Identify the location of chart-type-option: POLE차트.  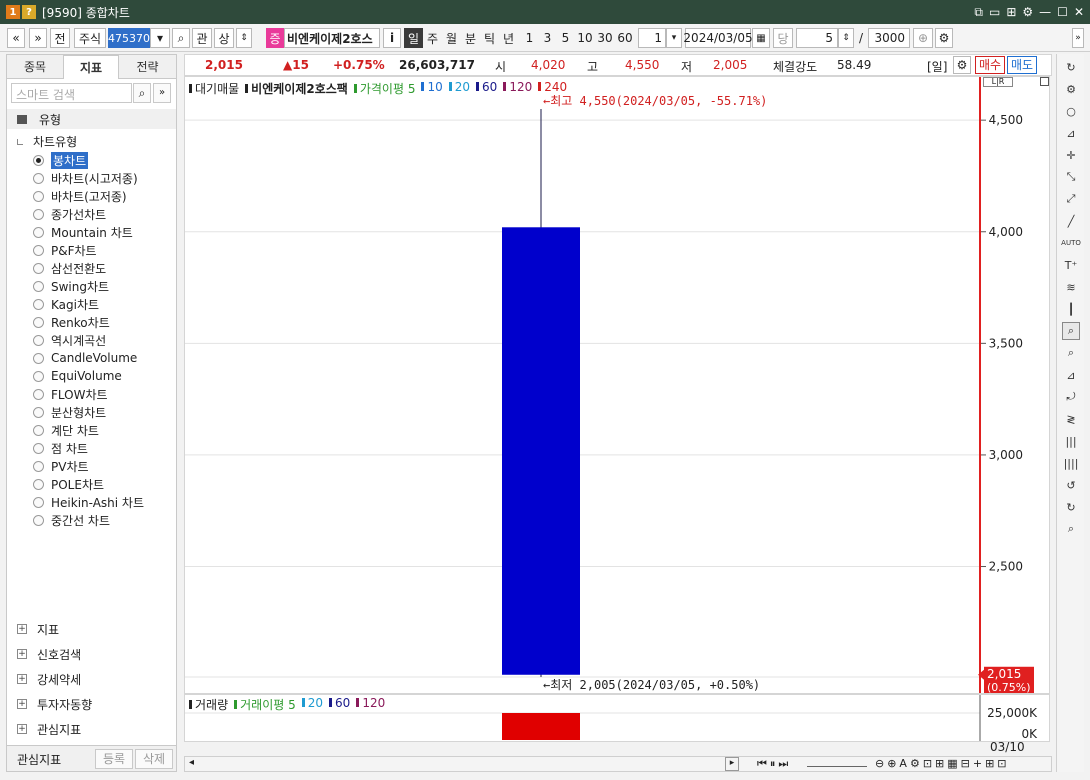
(68, 484).